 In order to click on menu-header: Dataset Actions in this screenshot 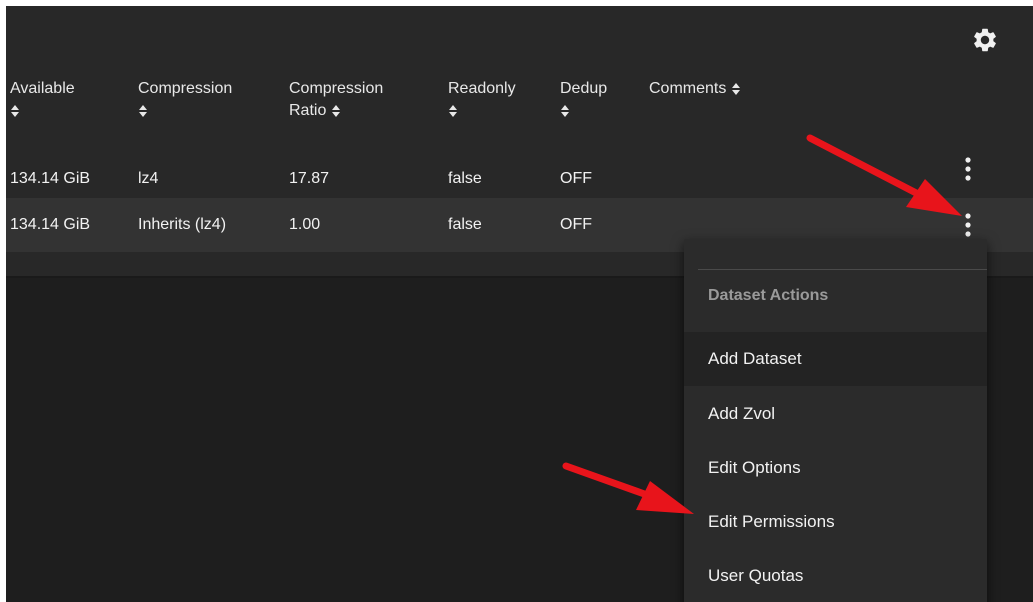, I will do `click(768, 295)`.